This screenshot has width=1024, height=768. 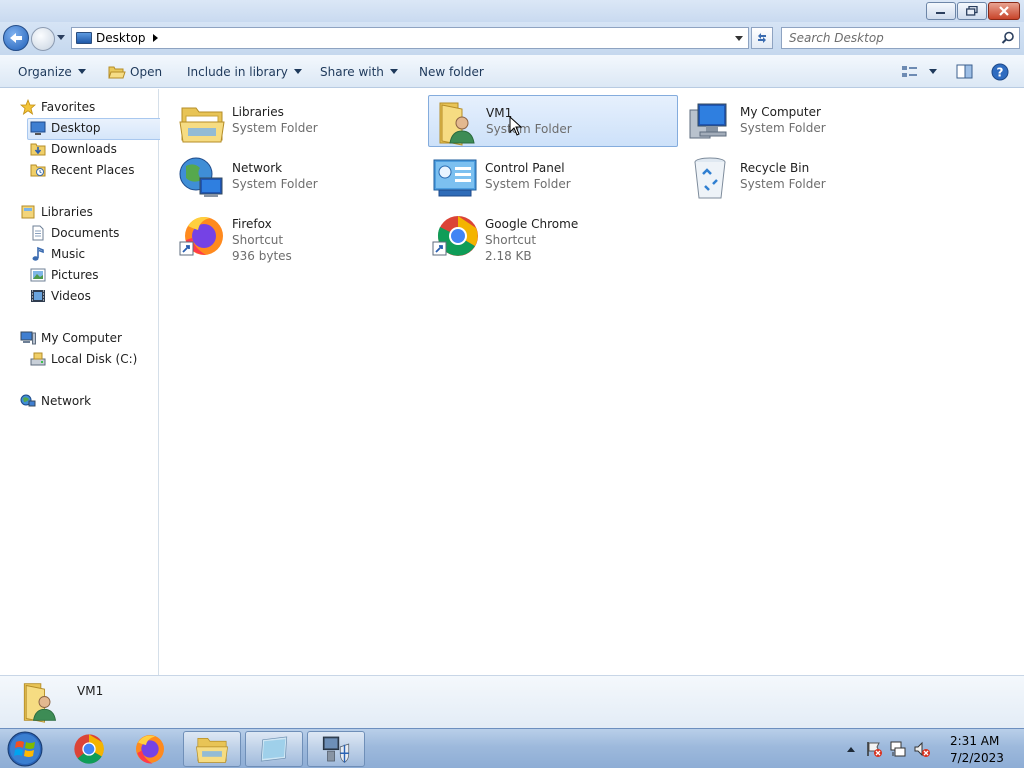 What do you see at coordinates (512, 701) in the screenshot?
I see `details-pane: VM1` at bounding box center [512, 701].